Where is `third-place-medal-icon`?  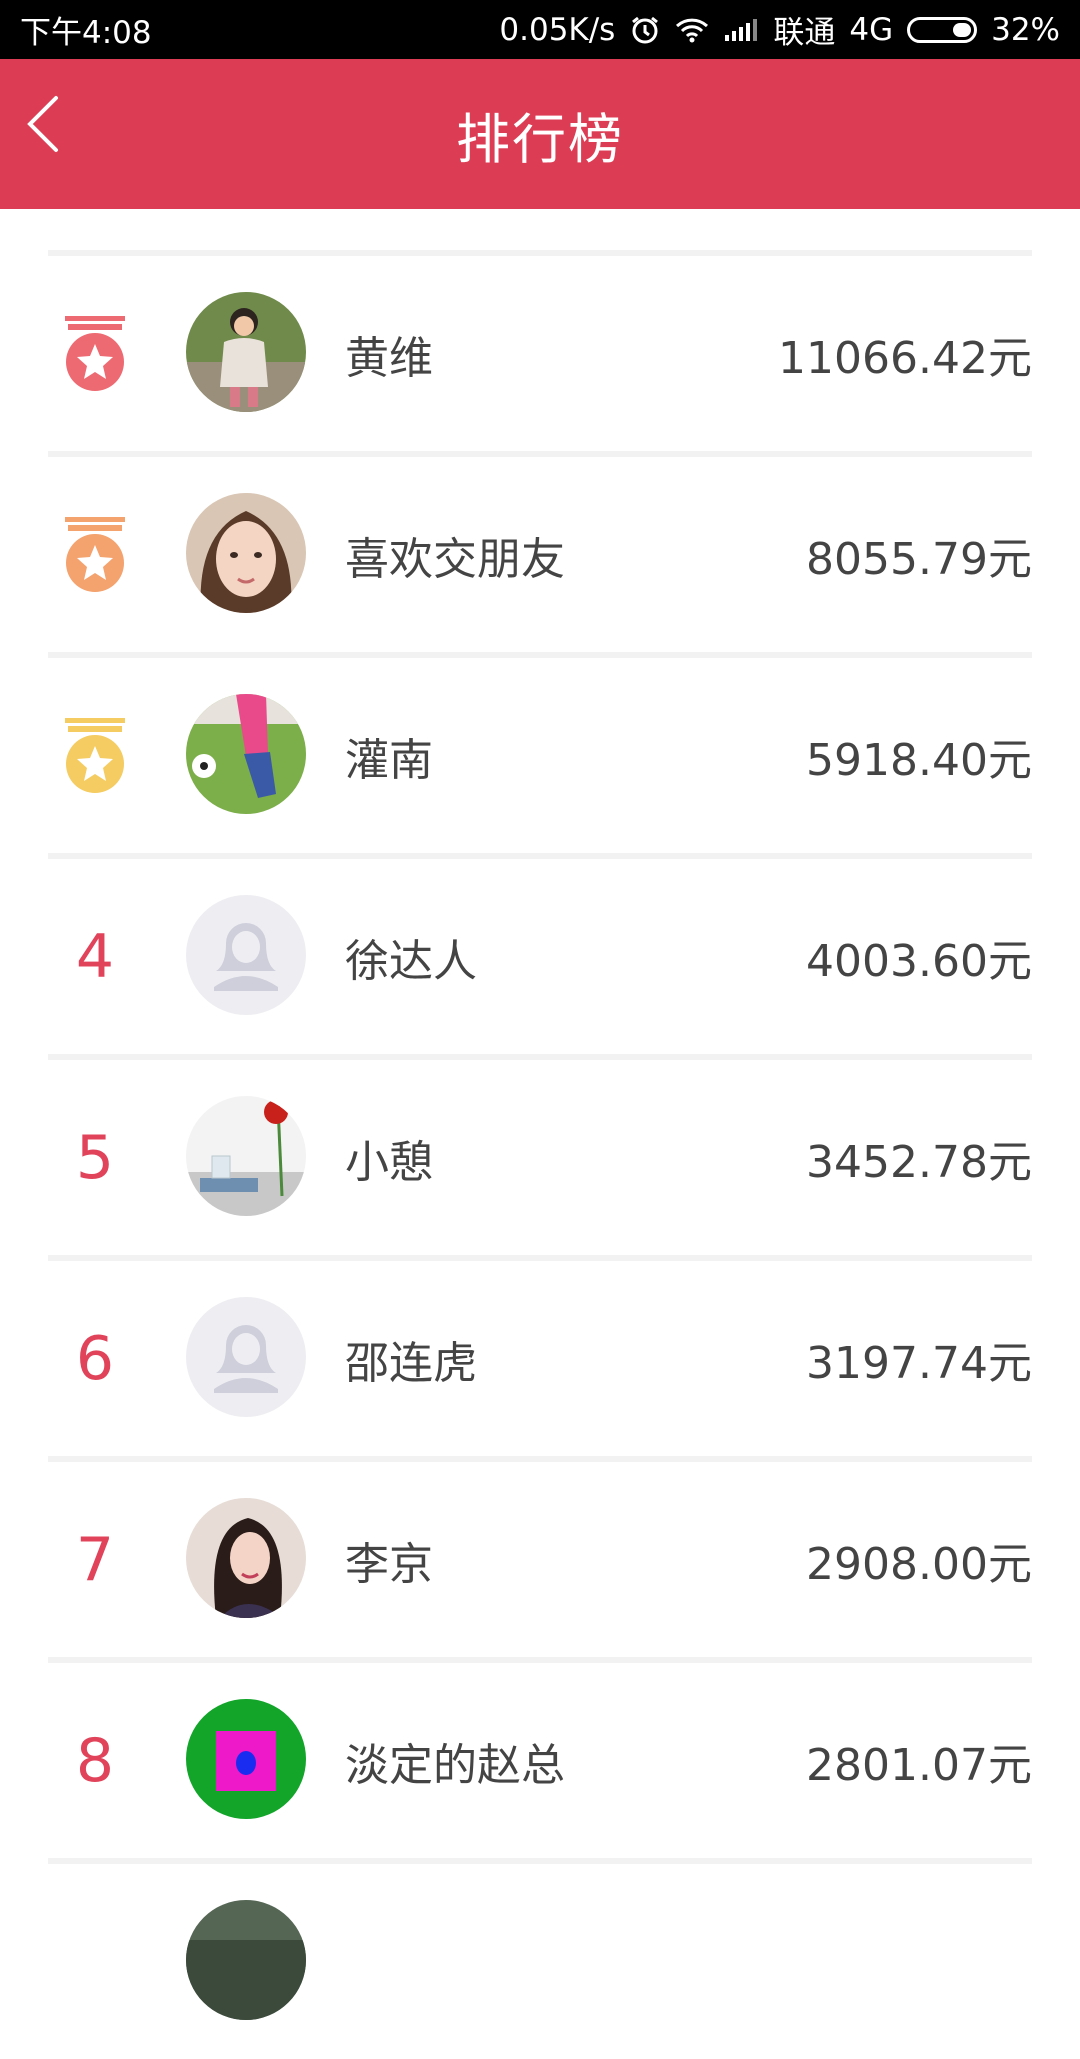 third-place-medal-icon is located at coordinates (95, 755).